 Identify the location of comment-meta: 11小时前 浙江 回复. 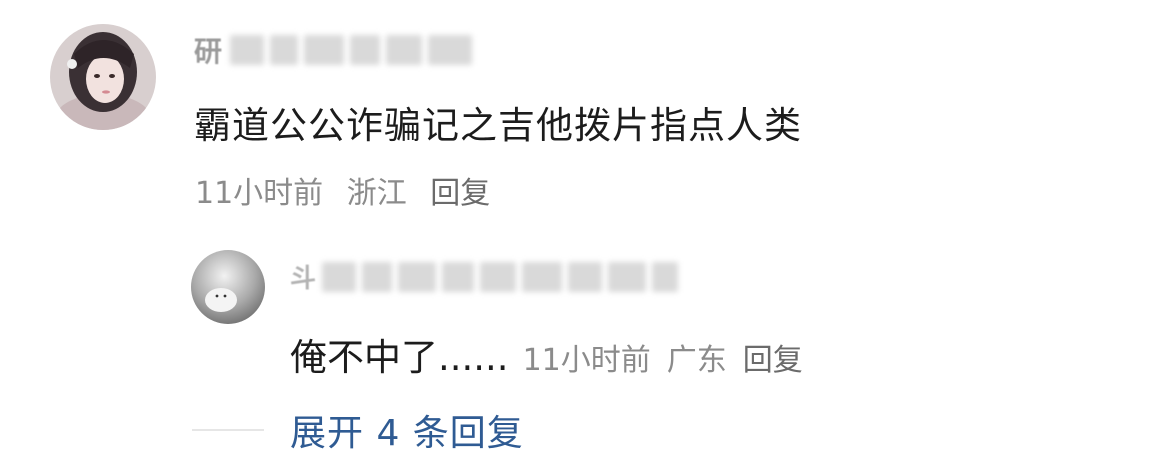
(349, 190).